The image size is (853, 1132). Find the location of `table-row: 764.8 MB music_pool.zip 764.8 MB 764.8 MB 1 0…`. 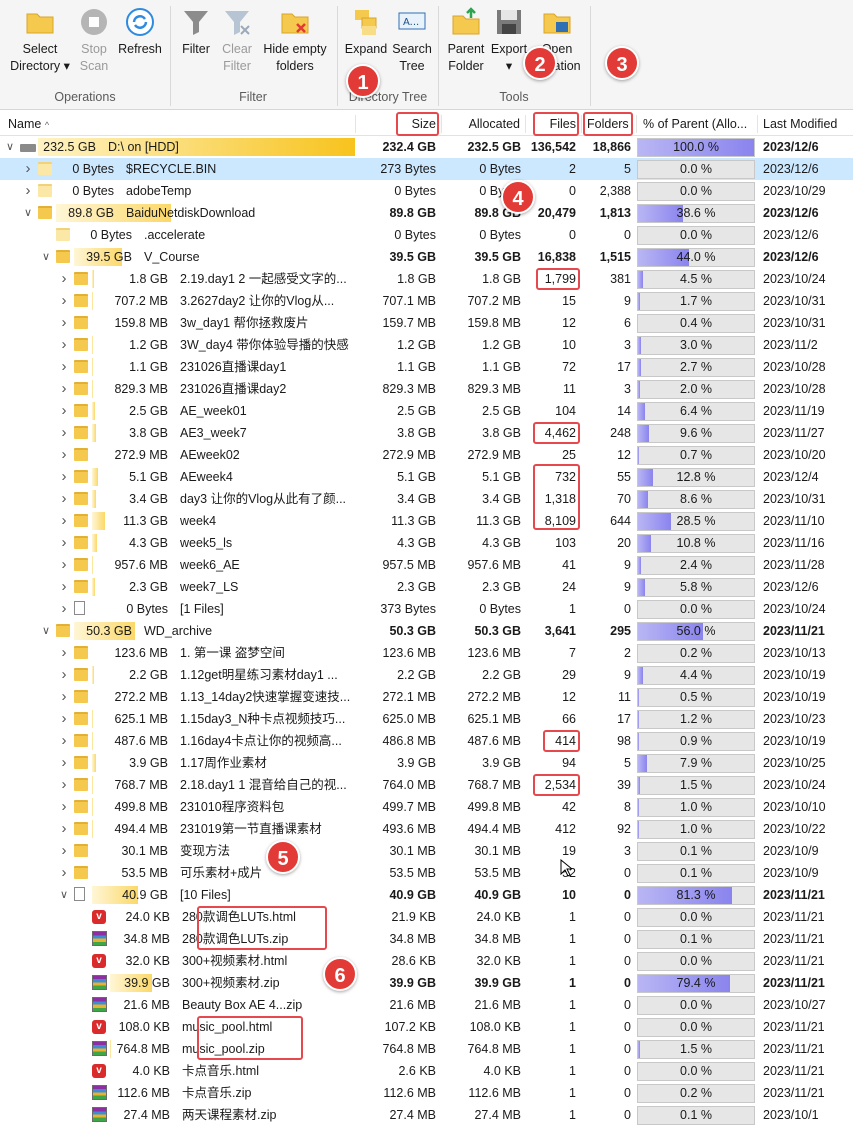

table-row: 764.8 MB music_pool.zip 764.8 MB 764.8 MB 1 0… is located at coordinates (426, 1049).